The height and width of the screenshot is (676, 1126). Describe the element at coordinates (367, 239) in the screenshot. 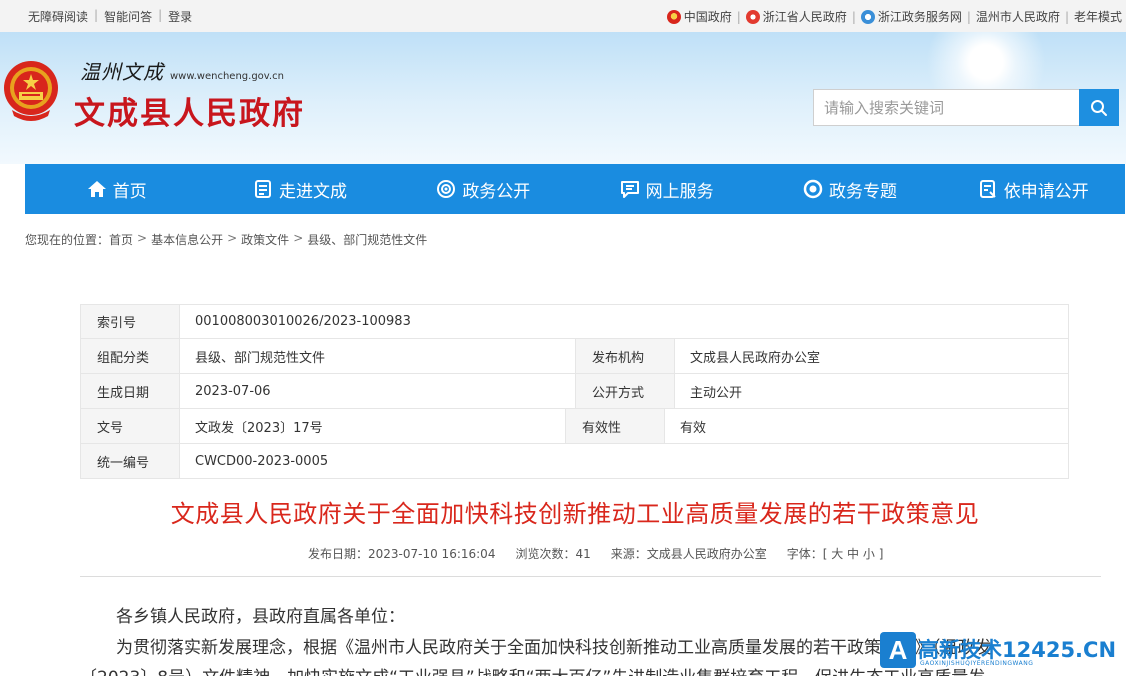

I see `breadcrumb-normative-docs: 县级、部门规范性文件` at that location.